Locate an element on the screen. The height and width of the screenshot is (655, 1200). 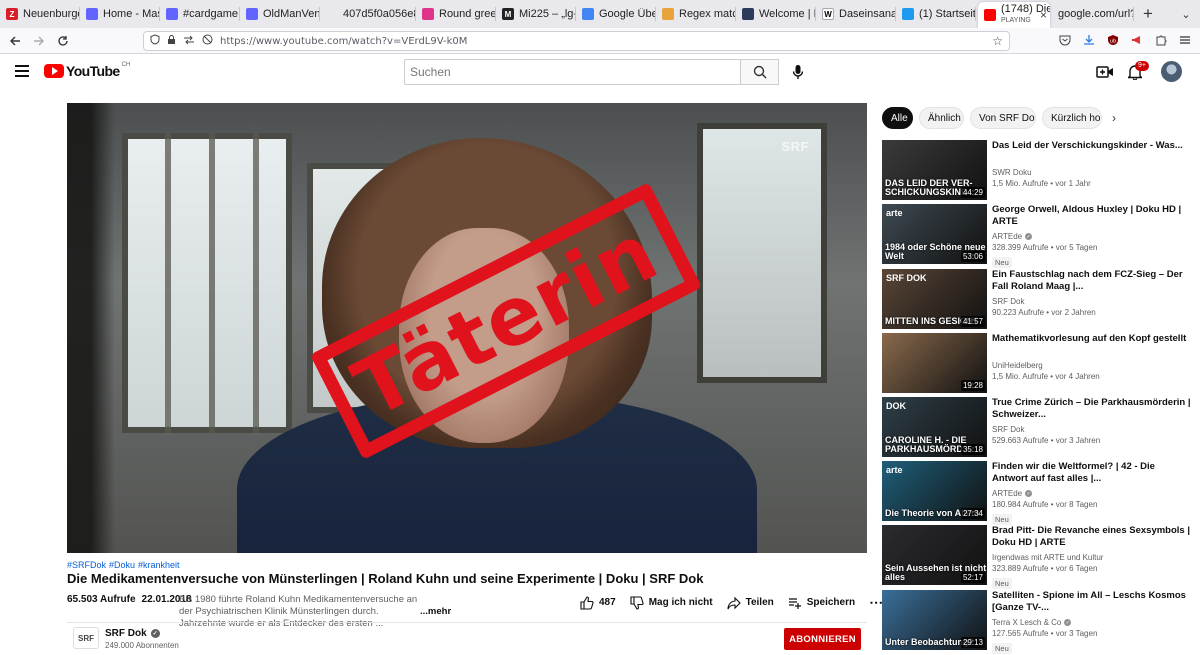
hamburger-menu-icon is located at coordinates (22, 71).